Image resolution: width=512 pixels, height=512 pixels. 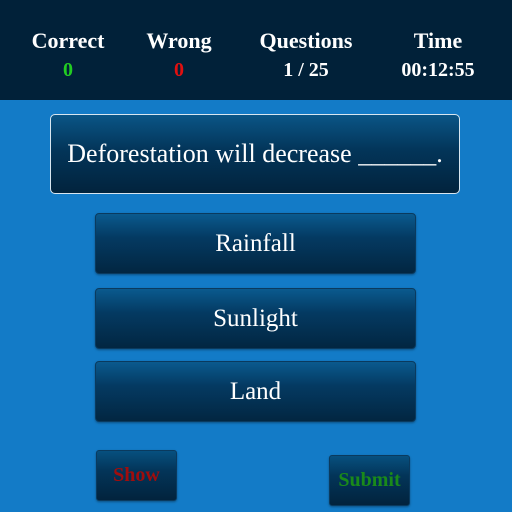 What do you see at coordinates (68, 55) in the screenshot?
I see `stat-correct: Correct 0` at bounding box center [68, 55].